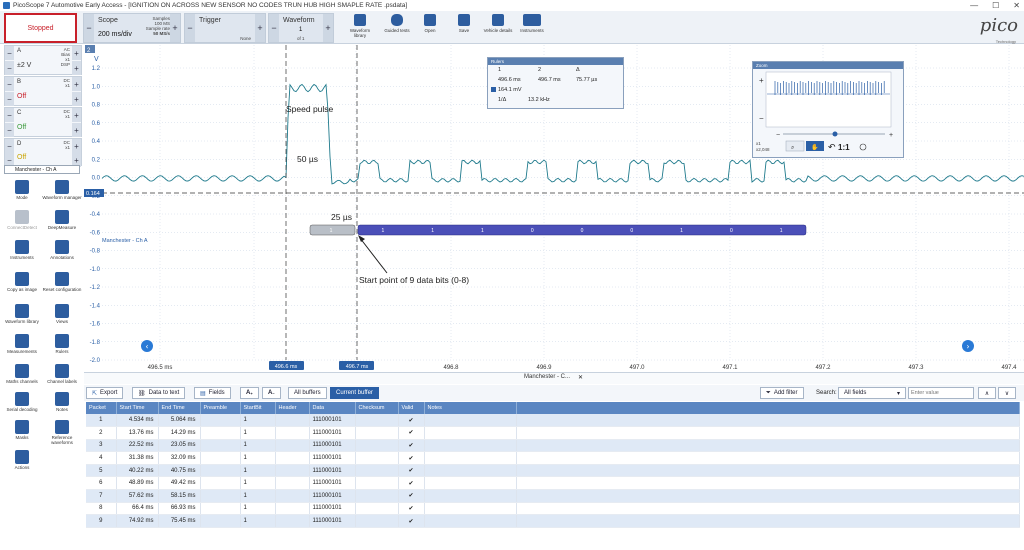 Image resolution: width=1024 pixels, height=550 pixels. I want to click on column-header: StartBit, so click(258, 408).